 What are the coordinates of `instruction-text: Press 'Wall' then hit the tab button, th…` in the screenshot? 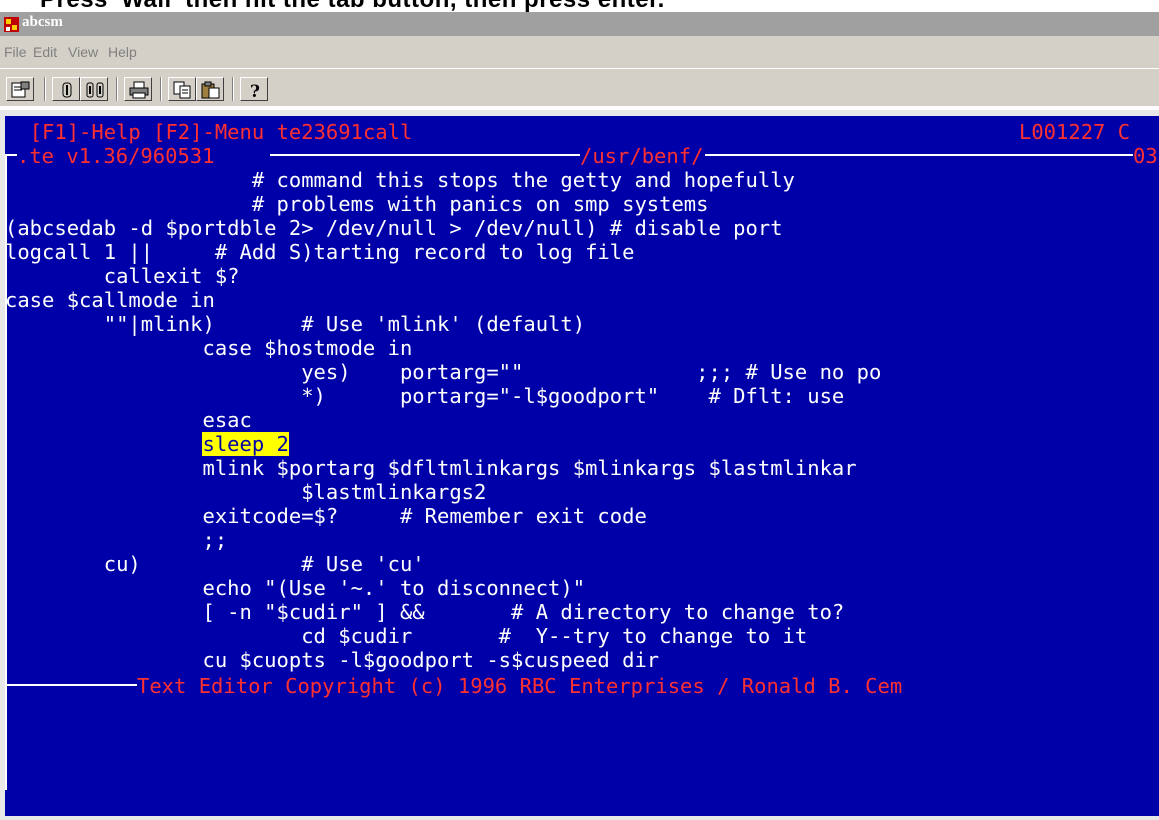 It's located at (352, 6).